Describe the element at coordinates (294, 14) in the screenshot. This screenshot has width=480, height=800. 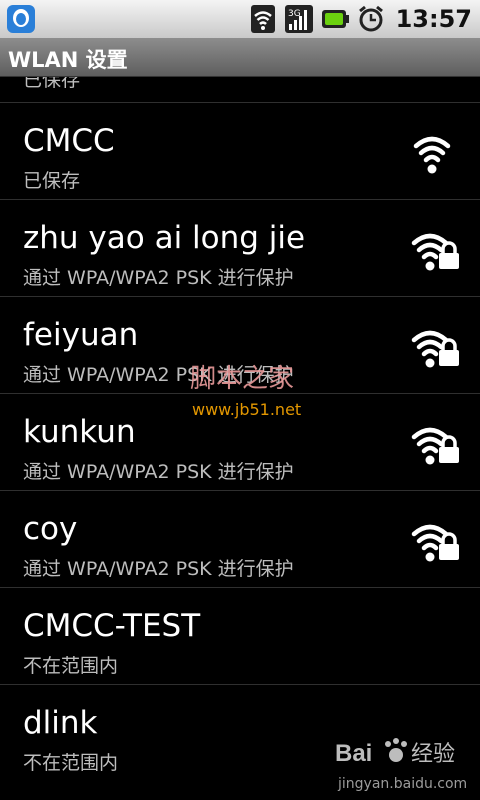
I see `svg-text: 3G` at that location.